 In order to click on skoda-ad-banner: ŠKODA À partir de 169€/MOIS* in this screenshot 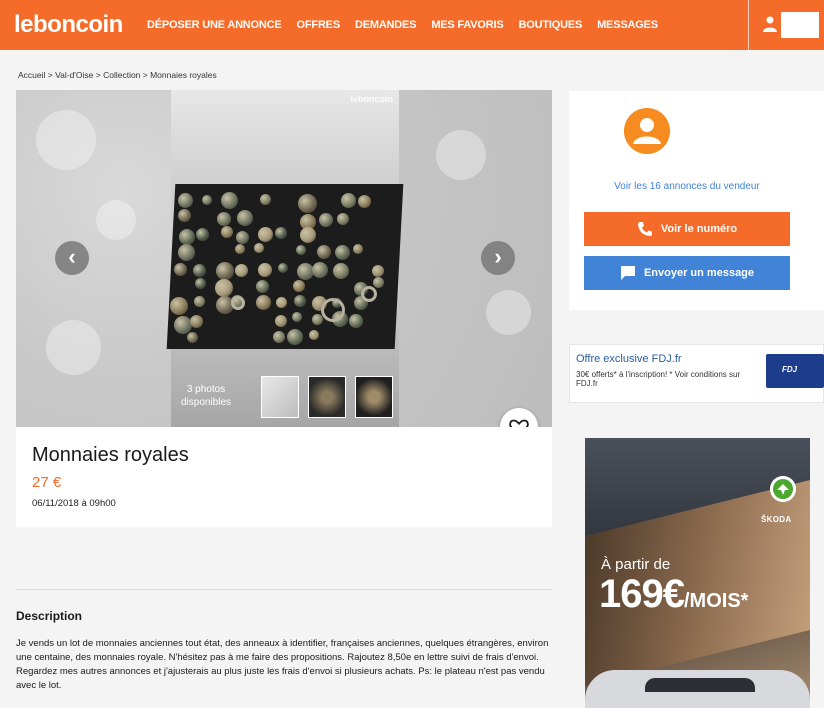, I will do `click(697, 573)`.